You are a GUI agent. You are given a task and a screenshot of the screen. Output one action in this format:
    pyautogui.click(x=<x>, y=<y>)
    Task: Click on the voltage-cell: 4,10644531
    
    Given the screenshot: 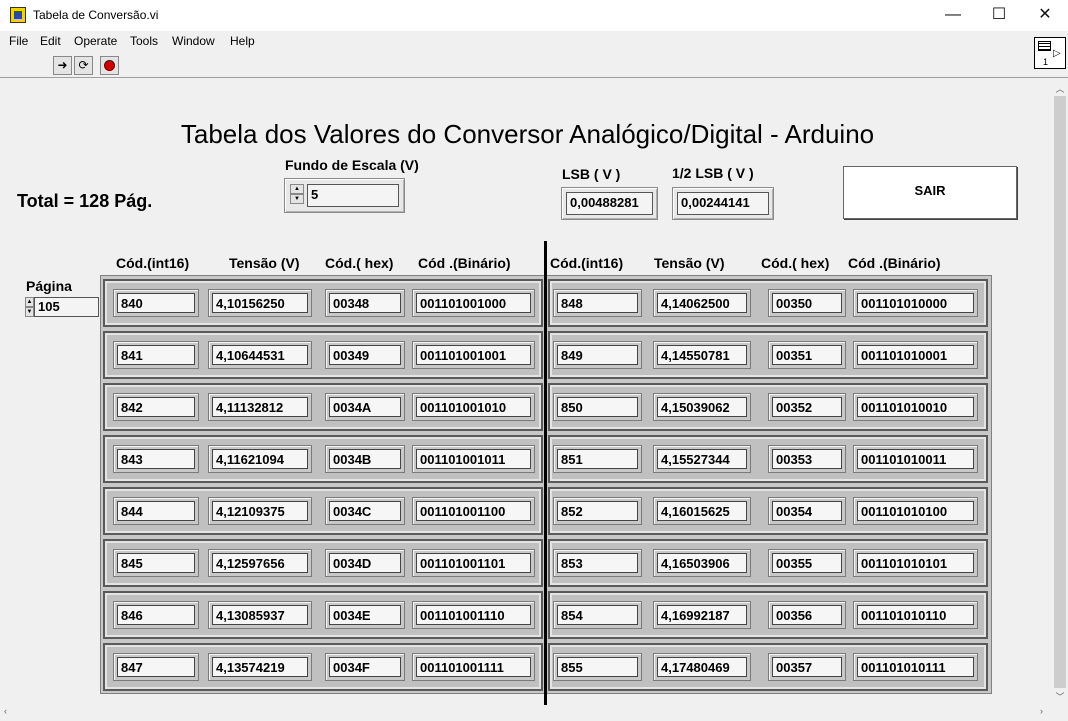 What is the action you would take?
    pyautogui.click(x=260, y=355)
    